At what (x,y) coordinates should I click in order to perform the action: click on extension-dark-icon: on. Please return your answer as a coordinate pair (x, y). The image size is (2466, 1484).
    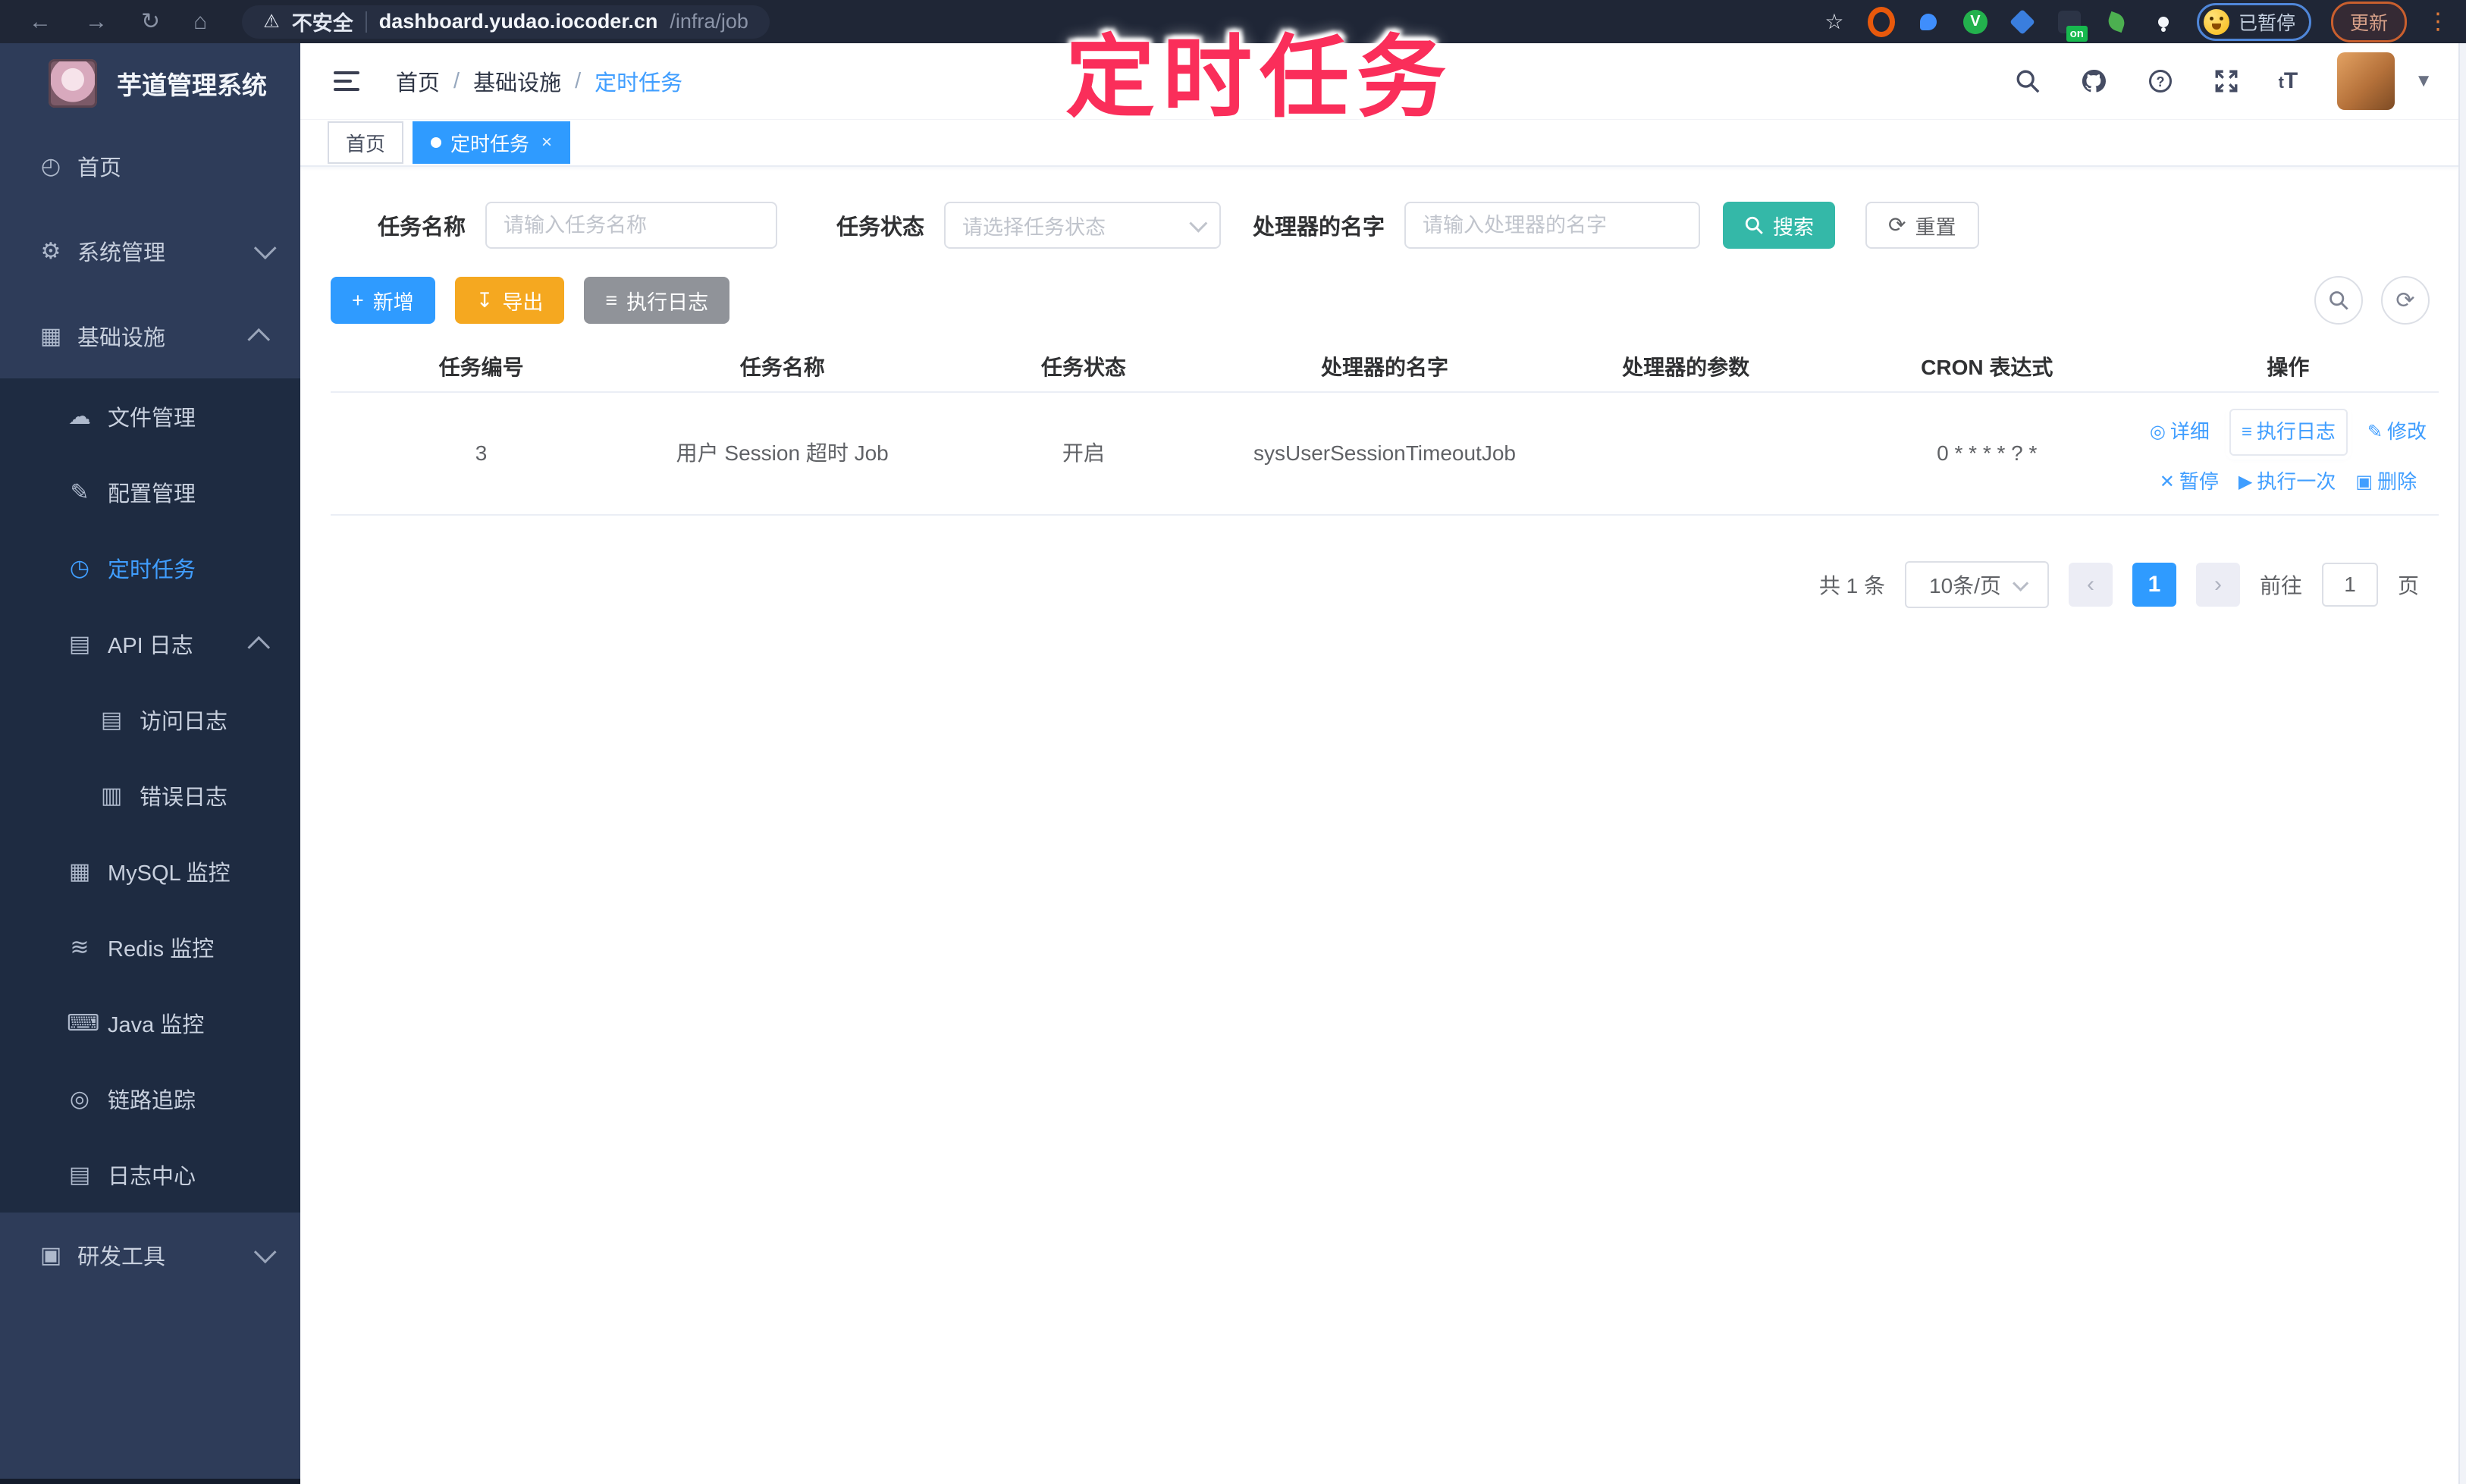
    Looking at the image, I should click on (2072, 25).